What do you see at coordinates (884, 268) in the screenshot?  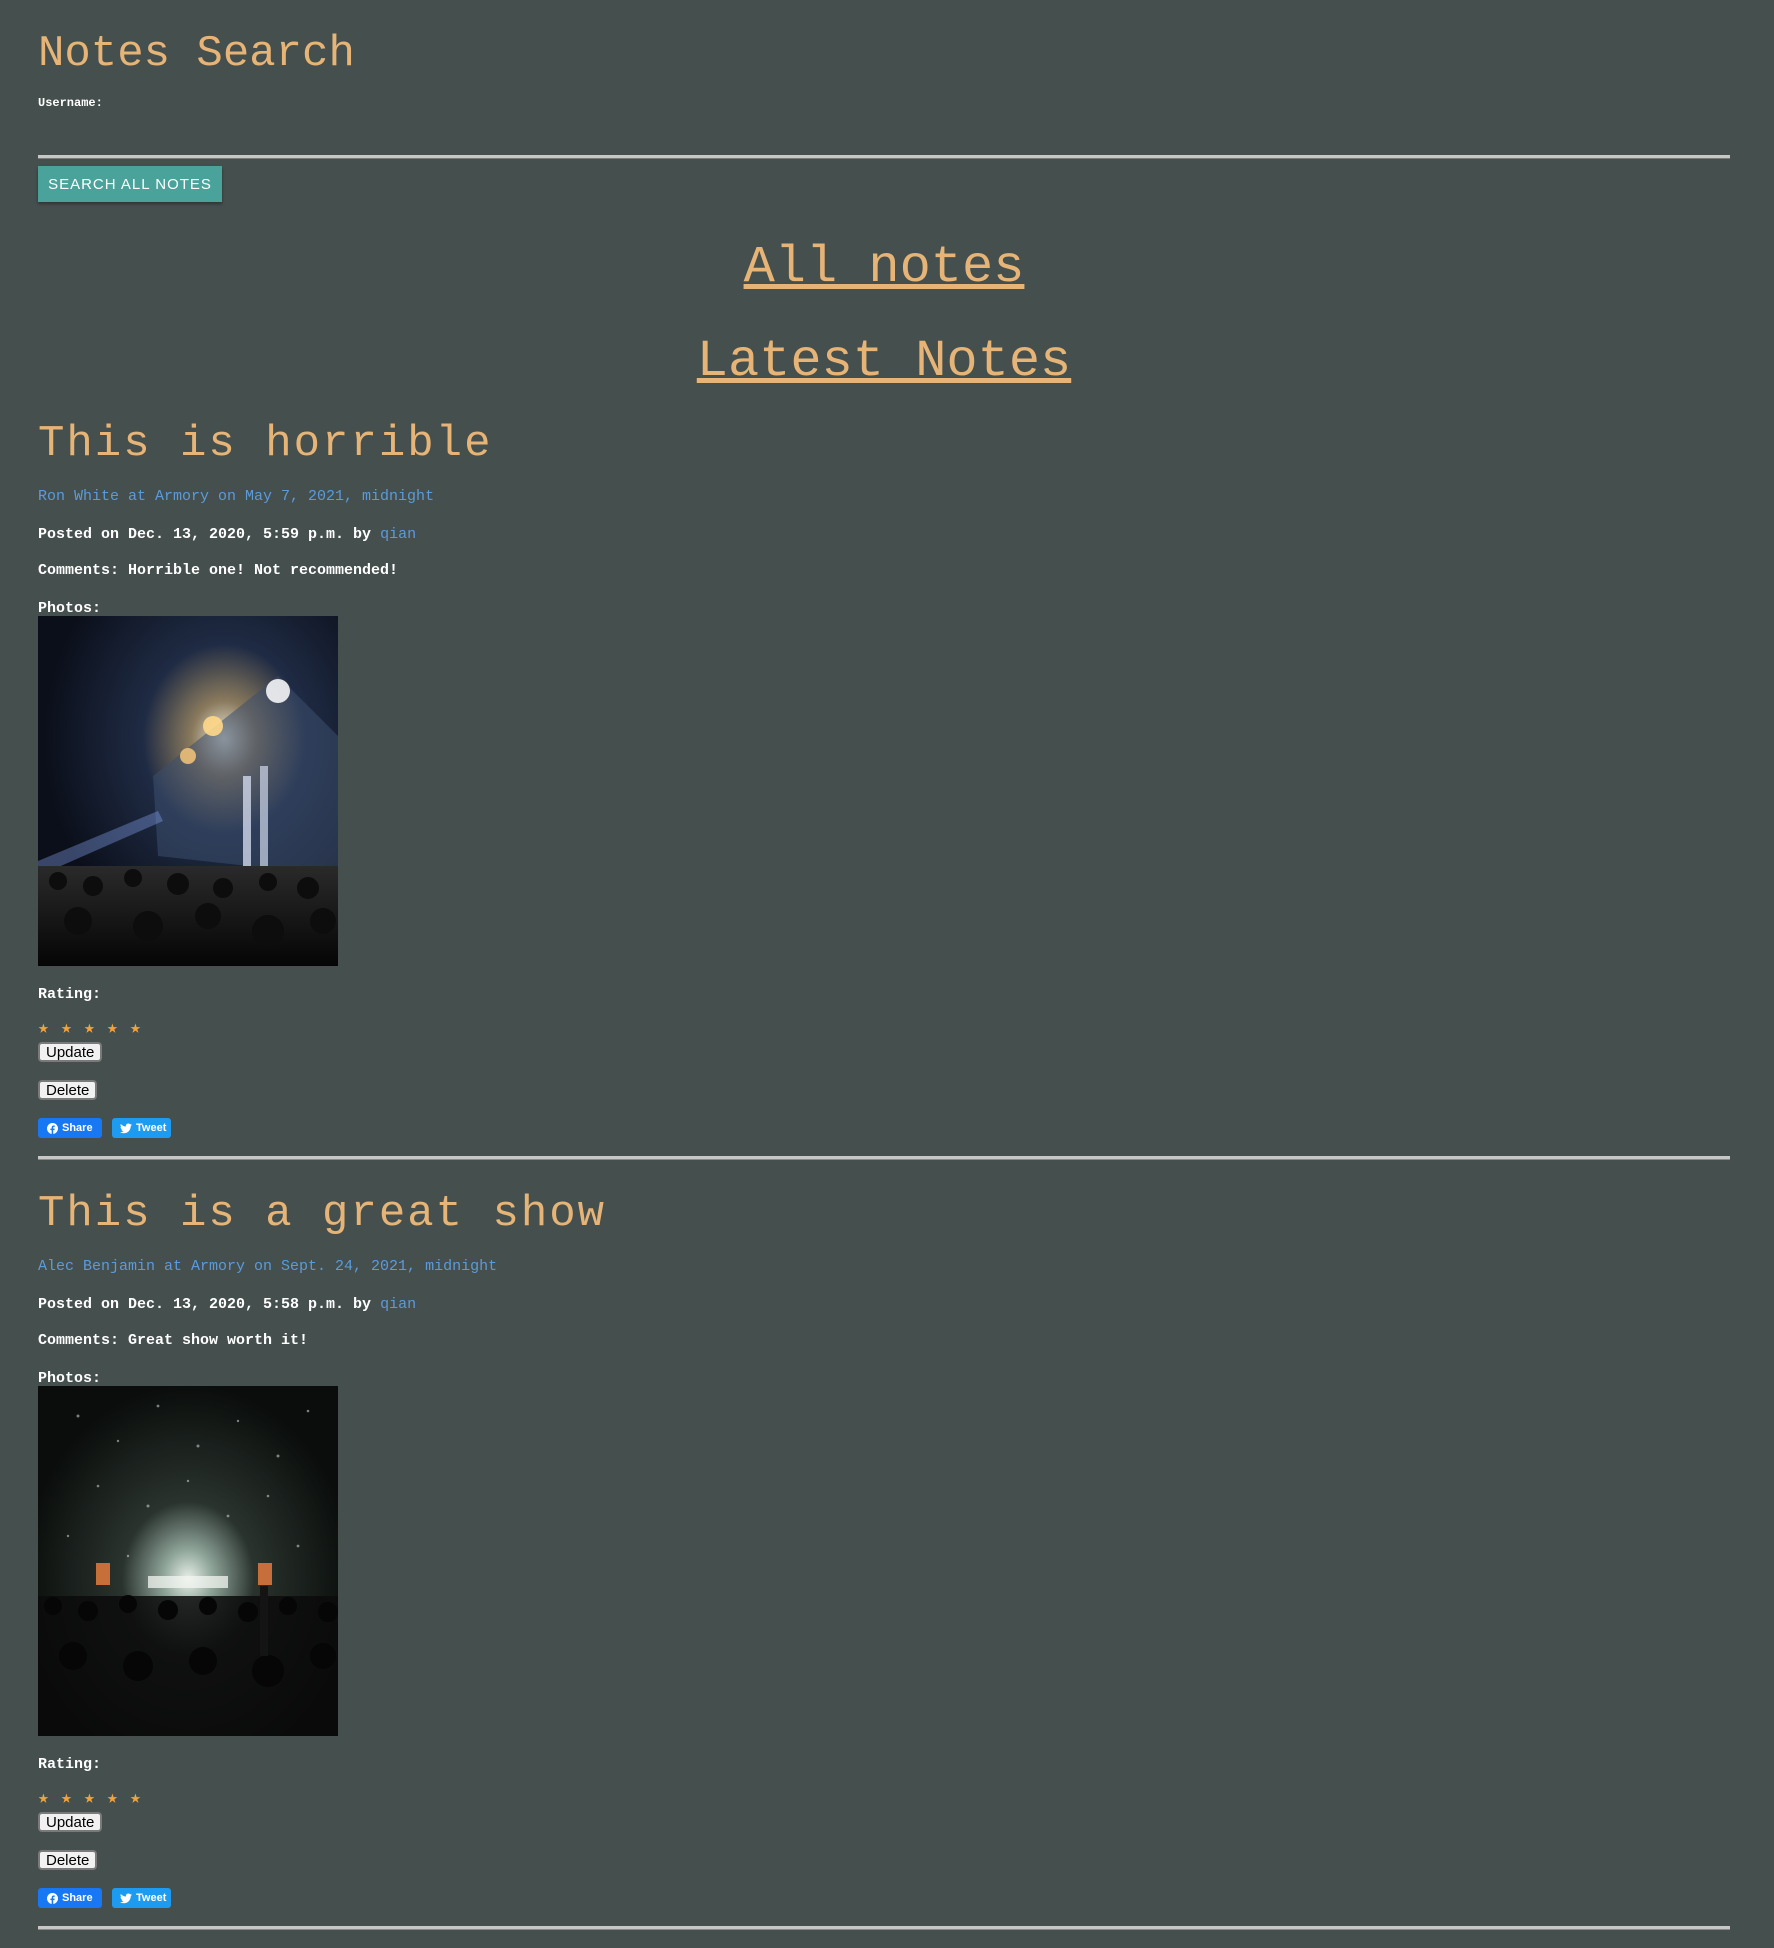 I see `all-notes-link: All notes` at bounding box center [884, 268].